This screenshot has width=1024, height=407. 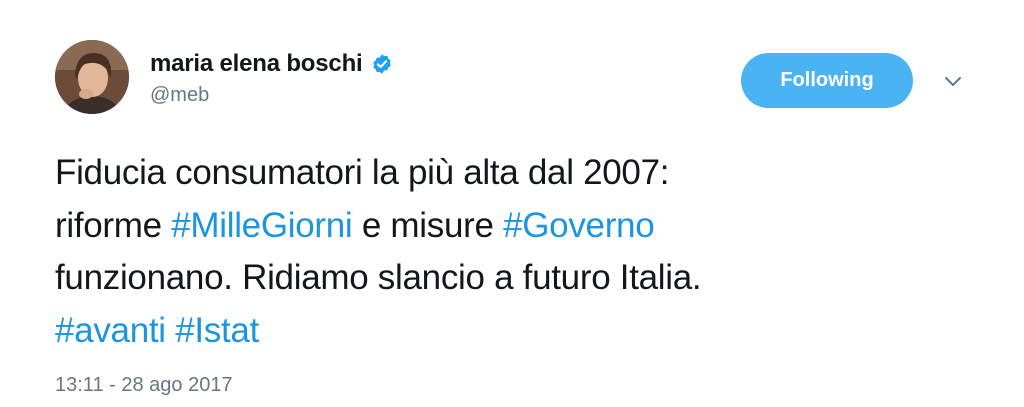 I want to click on tweet-line-2: riforme #MilleGiorni e misure #Governo, so click(x=520, y=226).